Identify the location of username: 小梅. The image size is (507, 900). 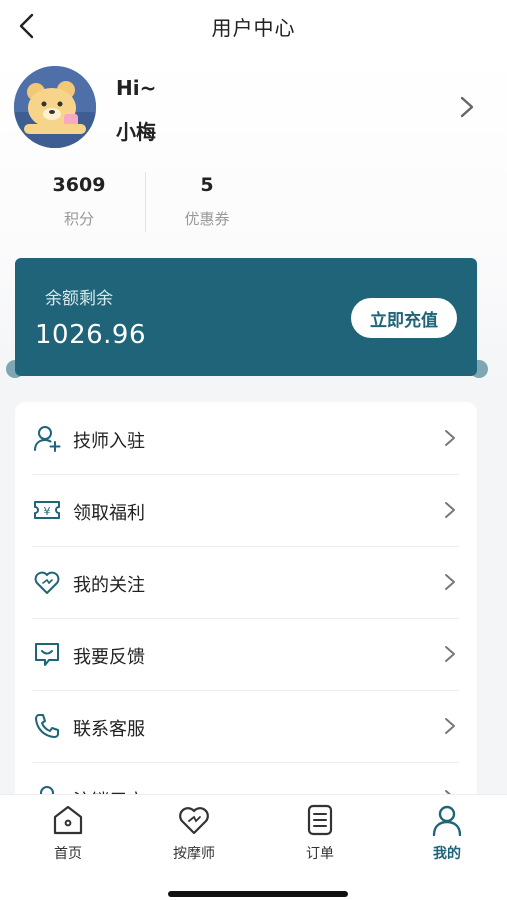
(136, 132).